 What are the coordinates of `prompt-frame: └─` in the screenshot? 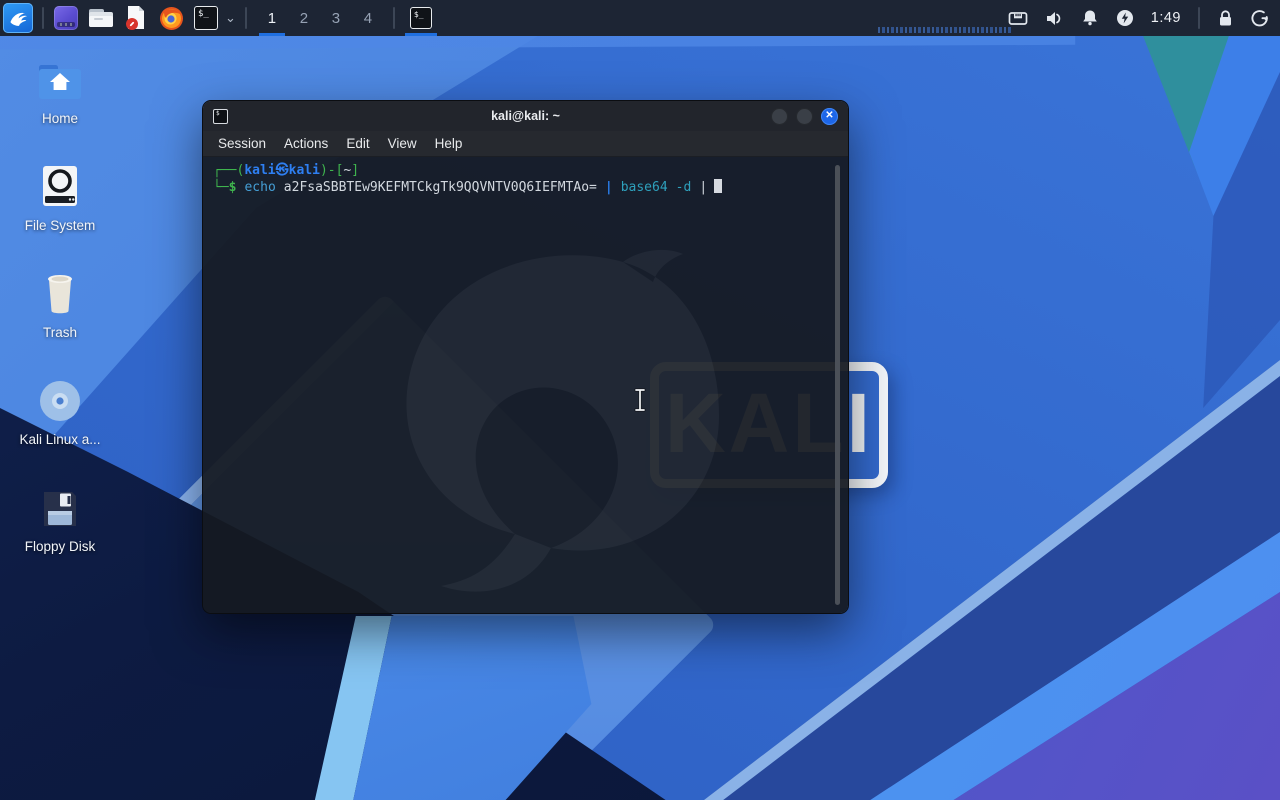 It's located at (221, 187).